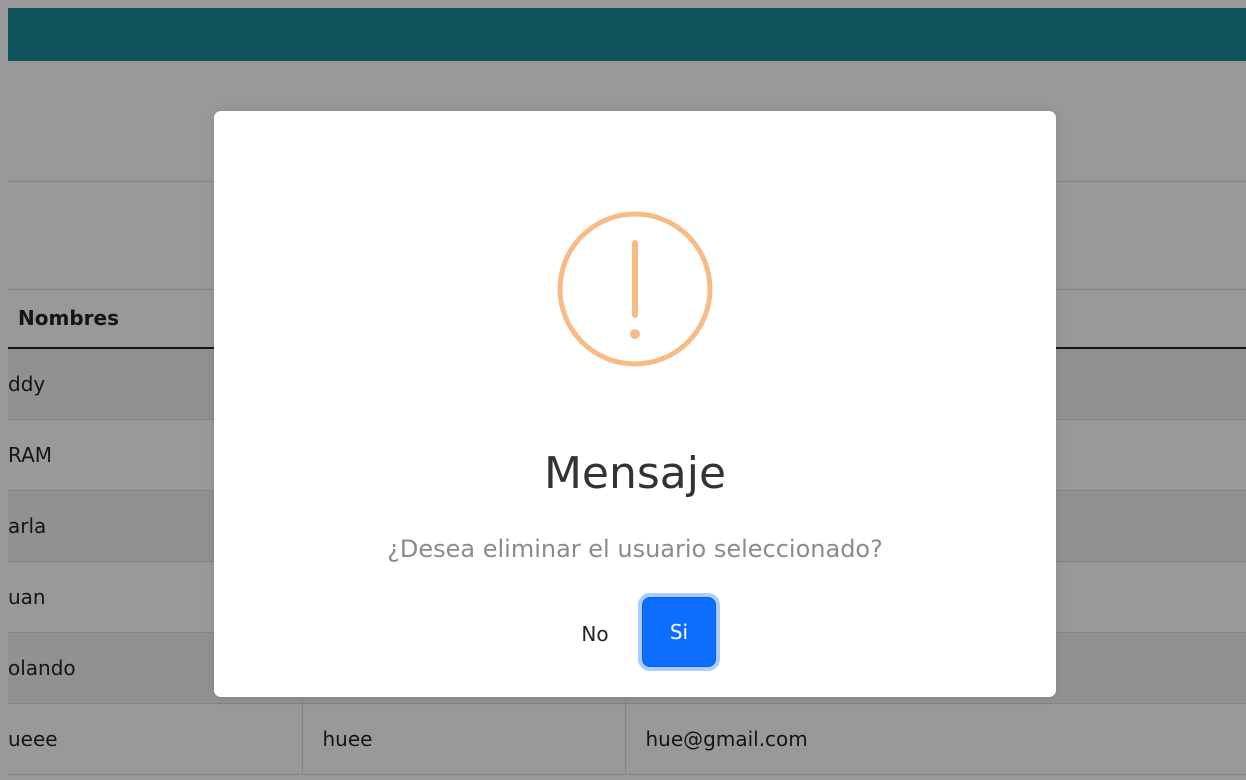 This screenshot has height=780, width=1246. Describe the element at coordinates (635, 549) in the screenshot. I see `dialog-message: ¿Desea eliminar el usuario seleccionado?` at that location.